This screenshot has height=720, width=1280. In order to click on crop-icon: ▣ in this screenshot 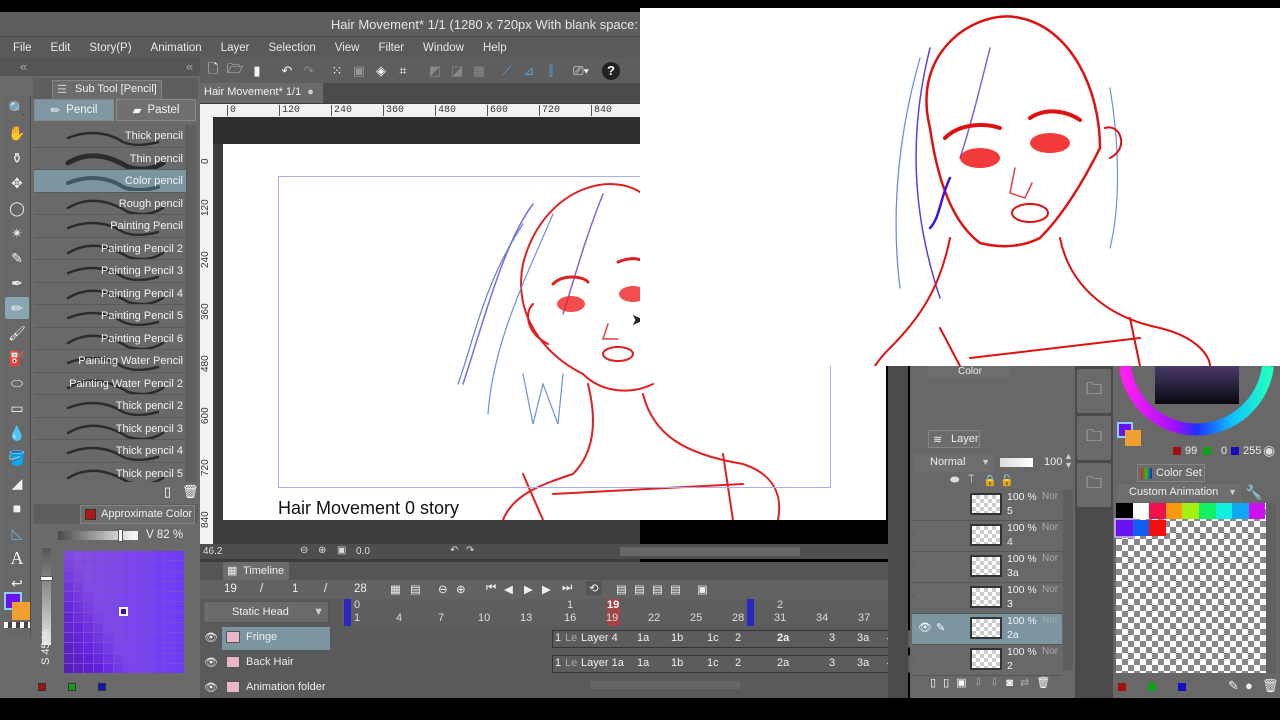, I will do `click(359, 71)`.